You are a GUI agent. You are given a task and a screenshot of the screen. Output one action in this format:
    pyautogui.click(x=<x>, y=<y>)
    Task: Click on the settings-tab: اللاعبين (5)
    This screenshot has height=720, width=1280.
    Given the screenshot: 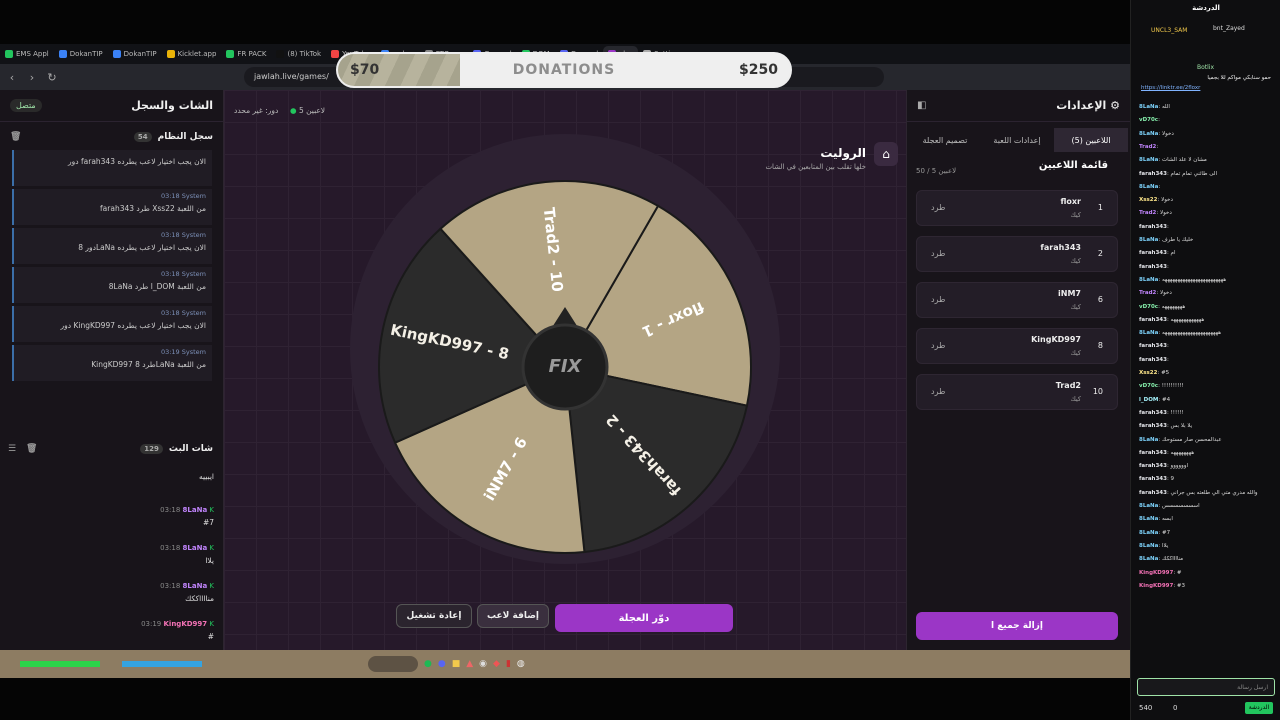 What is the action you would take?
    pyautogui.click(x=1091, y=140)
    